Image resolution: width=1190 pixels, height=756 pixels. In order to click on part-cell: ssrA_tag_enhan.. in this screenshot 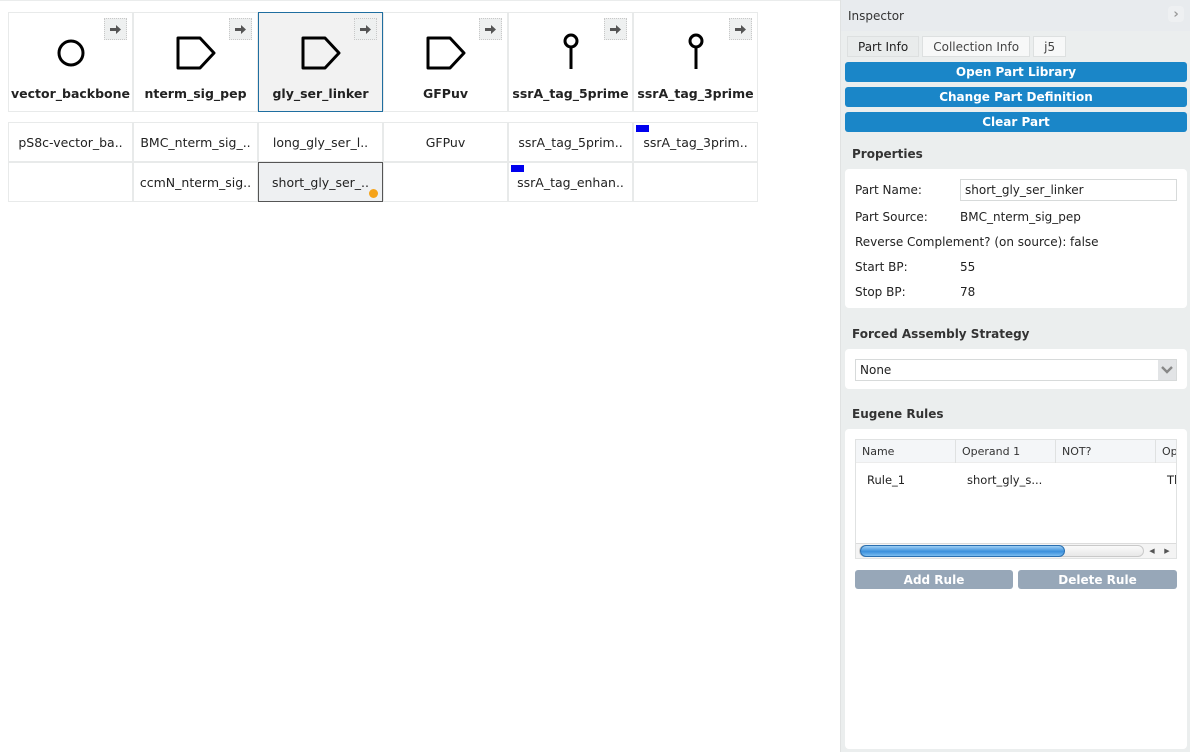, I will do `click(570, 182)`.